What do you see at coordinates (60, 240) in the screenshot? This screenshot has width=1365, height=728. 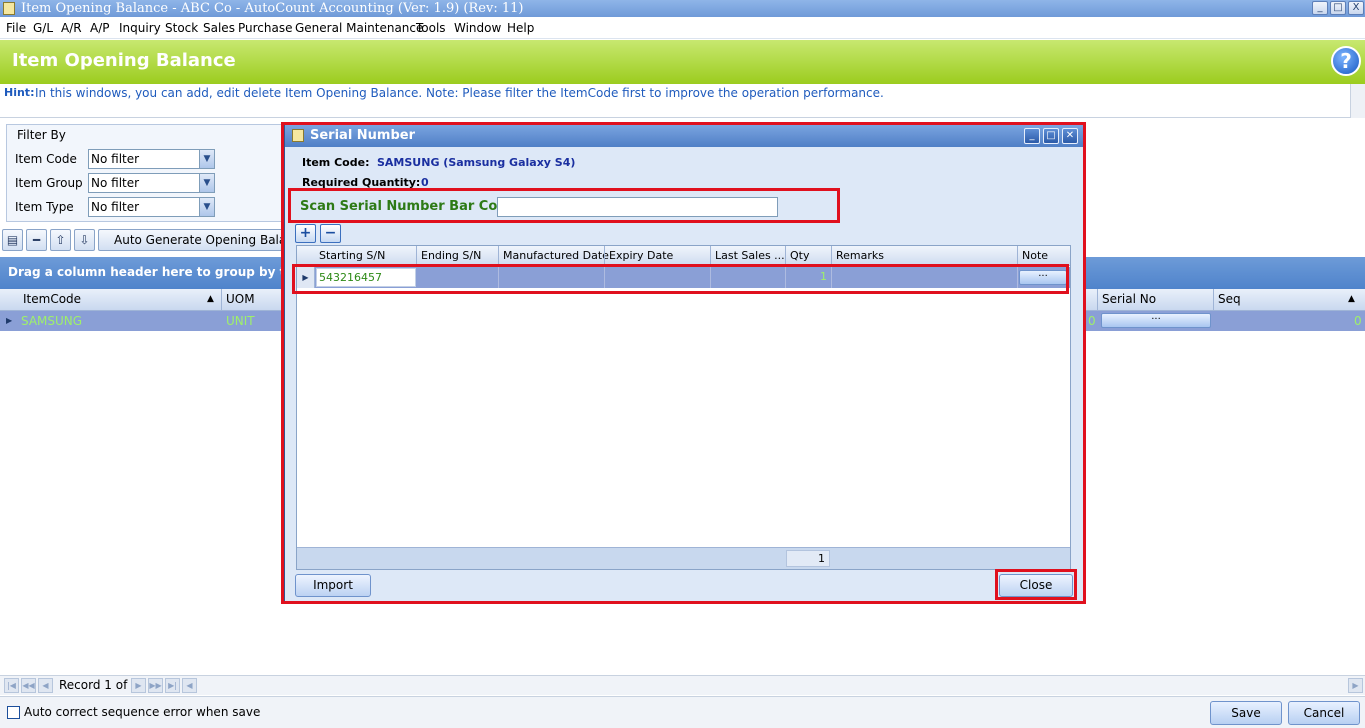 I see `move-up-icon: ⇧` at bounding box center [60, 240].